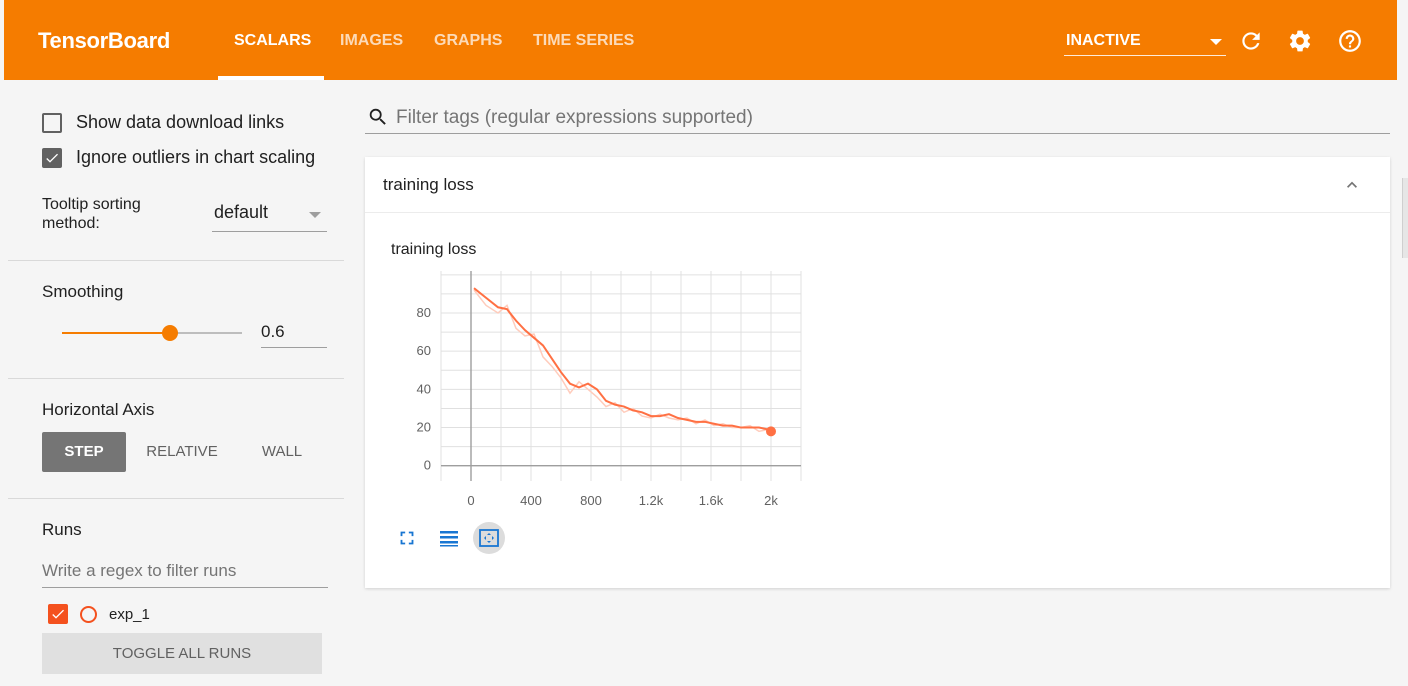 This screenshot has height=686, width=1408. Describe the element at coordinates (62, 529) in the screenshot. I see `runs-label: Runs` at that location.